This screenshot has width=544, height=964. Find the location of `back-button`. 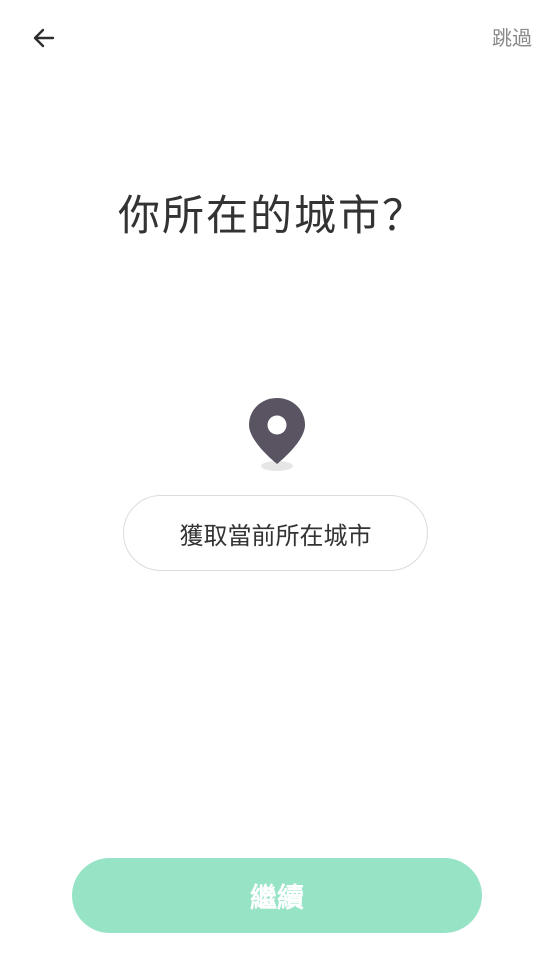

back-button is located at coordinates (44, 38).